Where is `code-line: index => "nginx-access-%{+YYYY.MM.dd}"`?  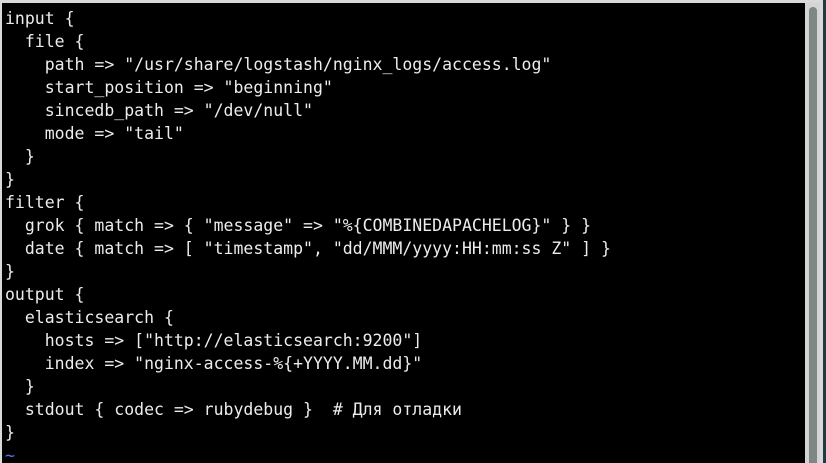
code-line: index => "nginx-access-%{+YYYY.MM.dd}" is located at coordinates (214, 363).